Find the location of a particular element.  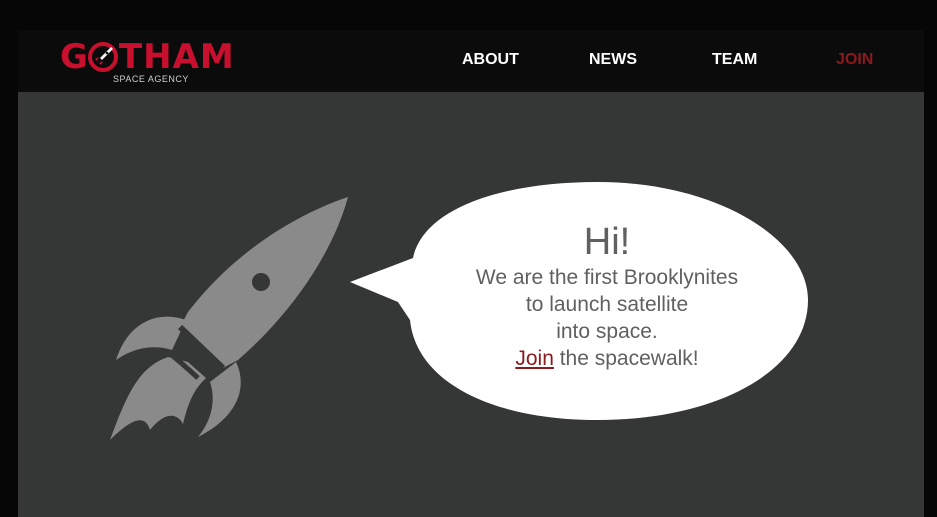

message-line-4: Join the spacewalk! is located at coordinates (607, 358).